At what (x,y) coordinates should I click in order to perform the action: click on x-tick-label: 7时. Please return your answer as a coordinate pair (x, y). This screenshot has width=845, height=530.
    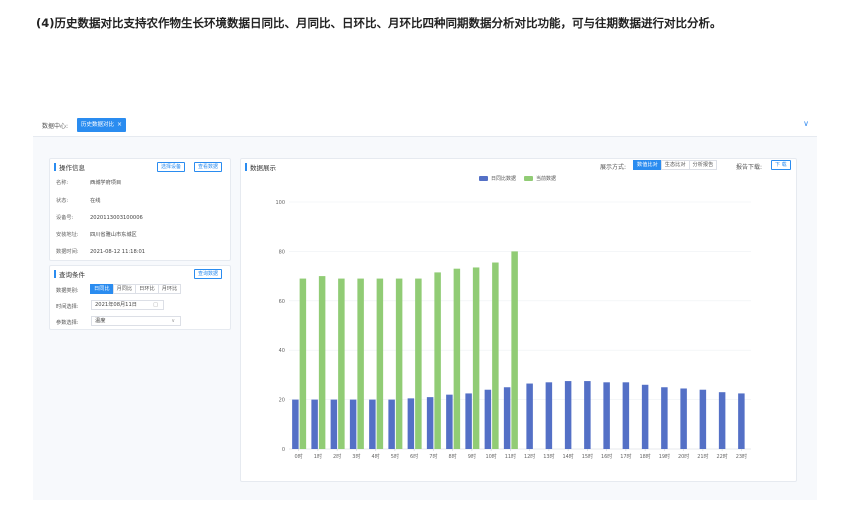
    Looking at the image, I should click on (433, 456).